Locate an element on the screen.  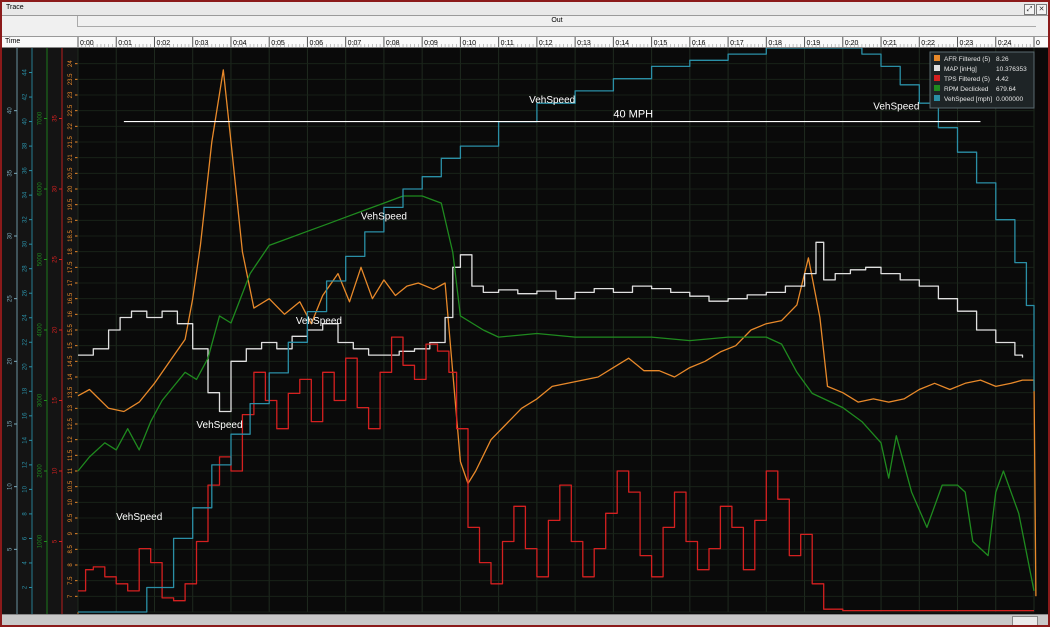
axis-tick-label-afr: 23.5 is located at coordinates (71, 79).